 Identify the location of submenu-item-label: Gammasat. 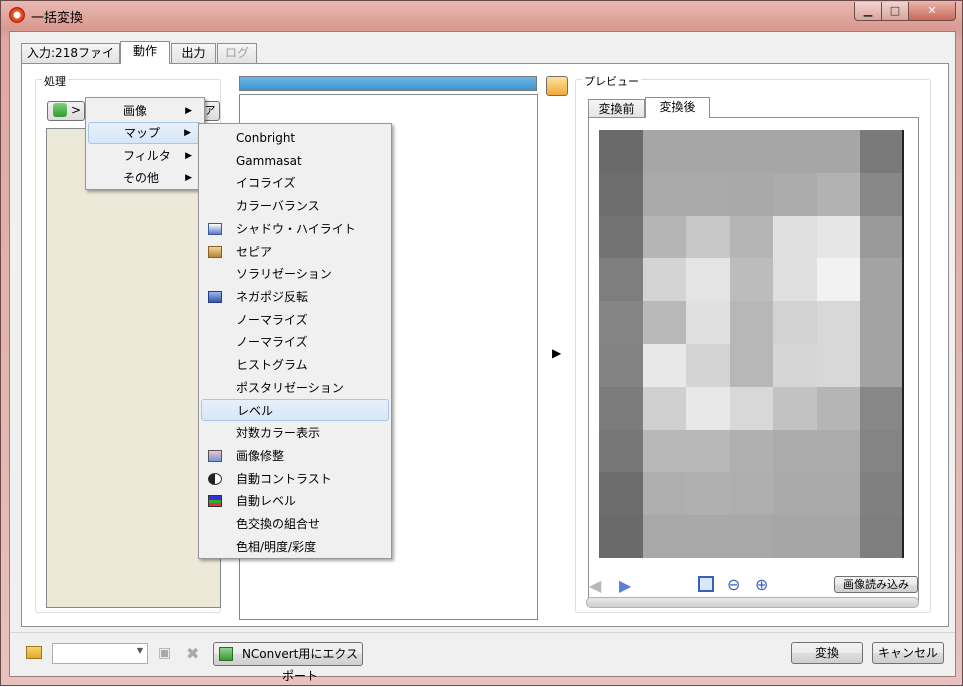
(269, 160).